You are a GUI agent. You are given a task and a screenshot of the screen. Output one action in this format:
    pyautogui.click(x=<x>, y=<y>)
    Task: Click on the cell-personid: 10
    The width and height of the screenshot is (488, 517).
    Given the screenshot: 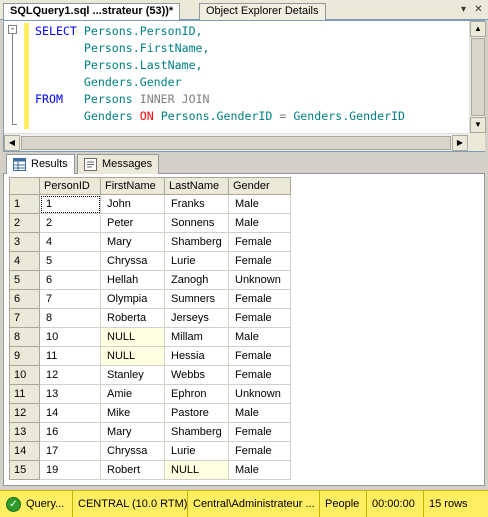 What is the action you would take?
    pyautogui.click(x=70, y=337)
    